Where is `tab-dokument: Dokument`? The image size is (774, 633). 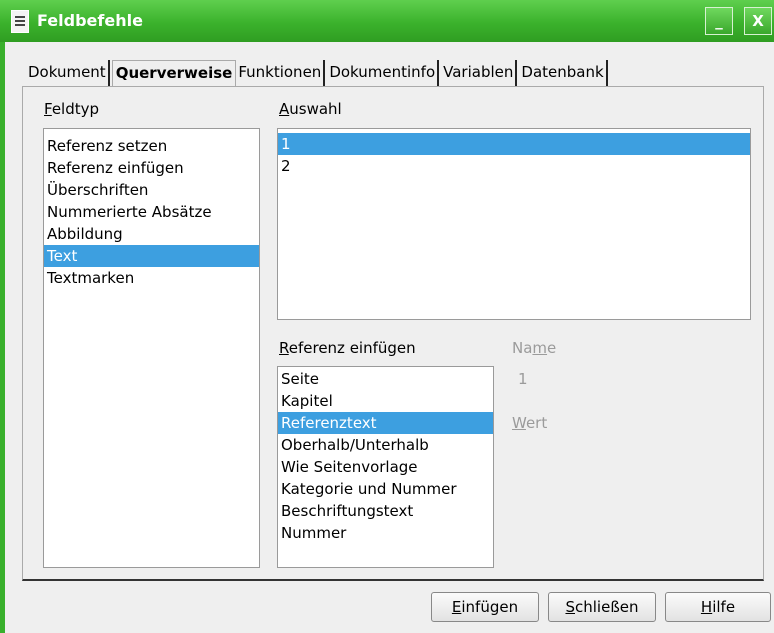
tab-dokument: Dokument is located at coordinates (68, 73).